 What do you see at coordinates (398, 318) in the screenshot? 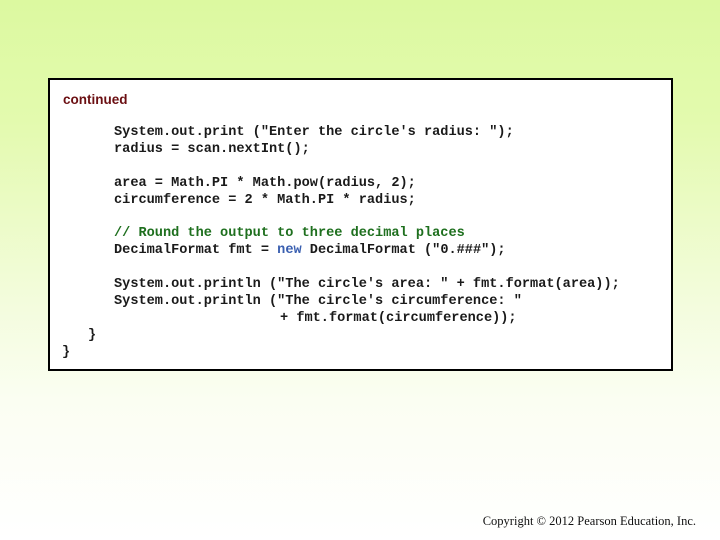
I see `code-line: + fmt.format(circumference));` at bounding box center [398, 318].